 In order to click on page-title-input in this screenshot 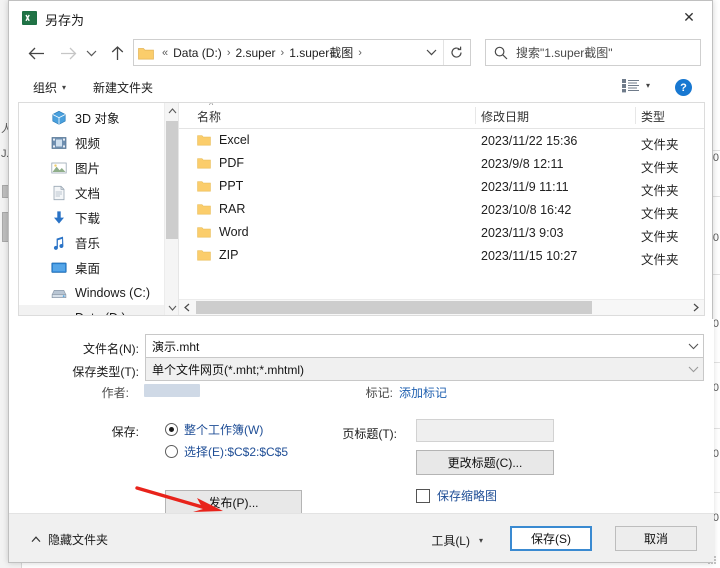, I will do `click(485, 430)`.